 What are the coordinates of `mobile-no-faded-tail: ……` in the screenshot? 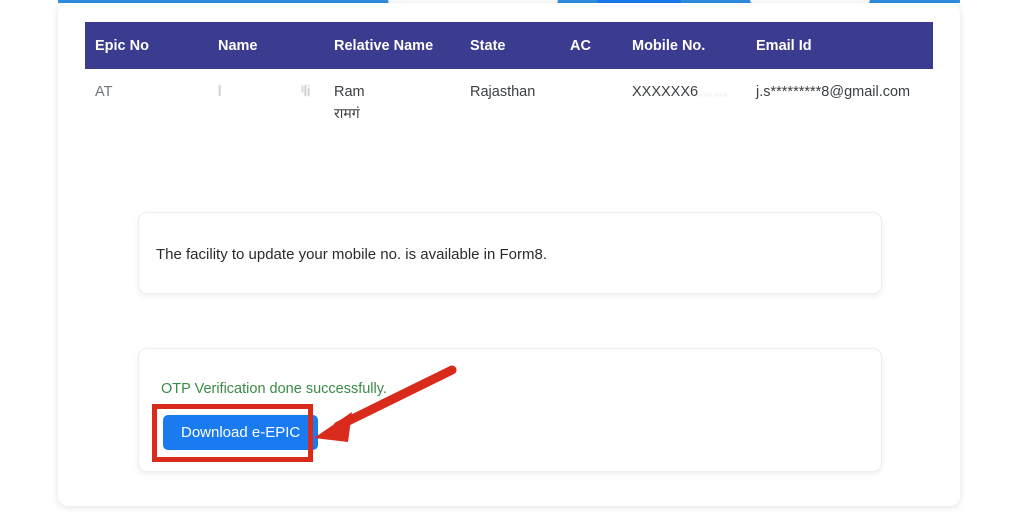 It's located at (714, 92).